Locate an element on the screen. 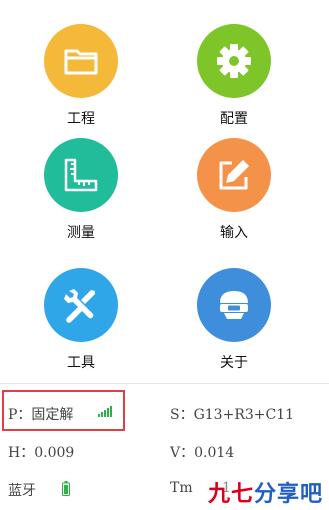 The image size is (329, 510). config-button is located at coordinates (234, 61).